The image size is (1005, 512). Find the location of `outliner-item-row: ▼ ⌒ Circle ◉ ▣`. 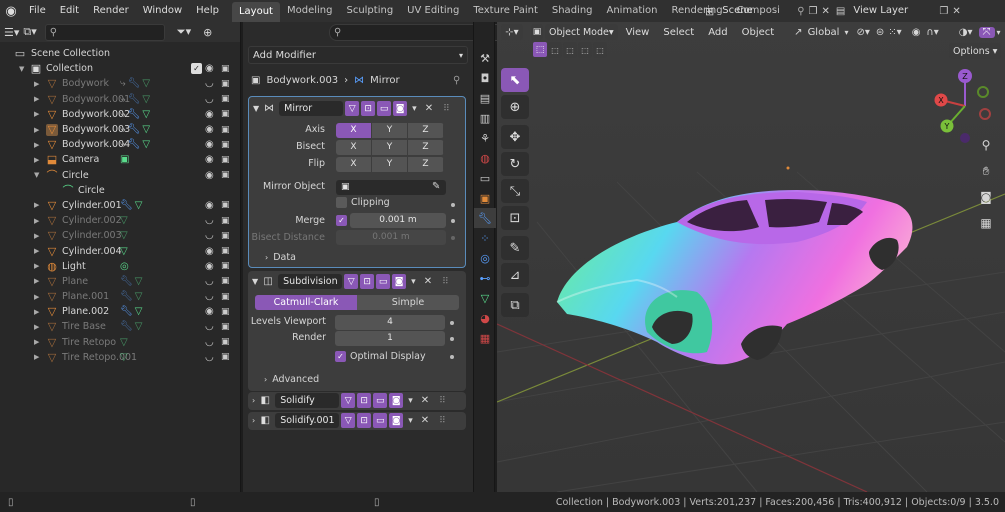

outliner-item-row: ▼ ⌒ Circle ◉ ▣ is located at coordinates (120, 175).